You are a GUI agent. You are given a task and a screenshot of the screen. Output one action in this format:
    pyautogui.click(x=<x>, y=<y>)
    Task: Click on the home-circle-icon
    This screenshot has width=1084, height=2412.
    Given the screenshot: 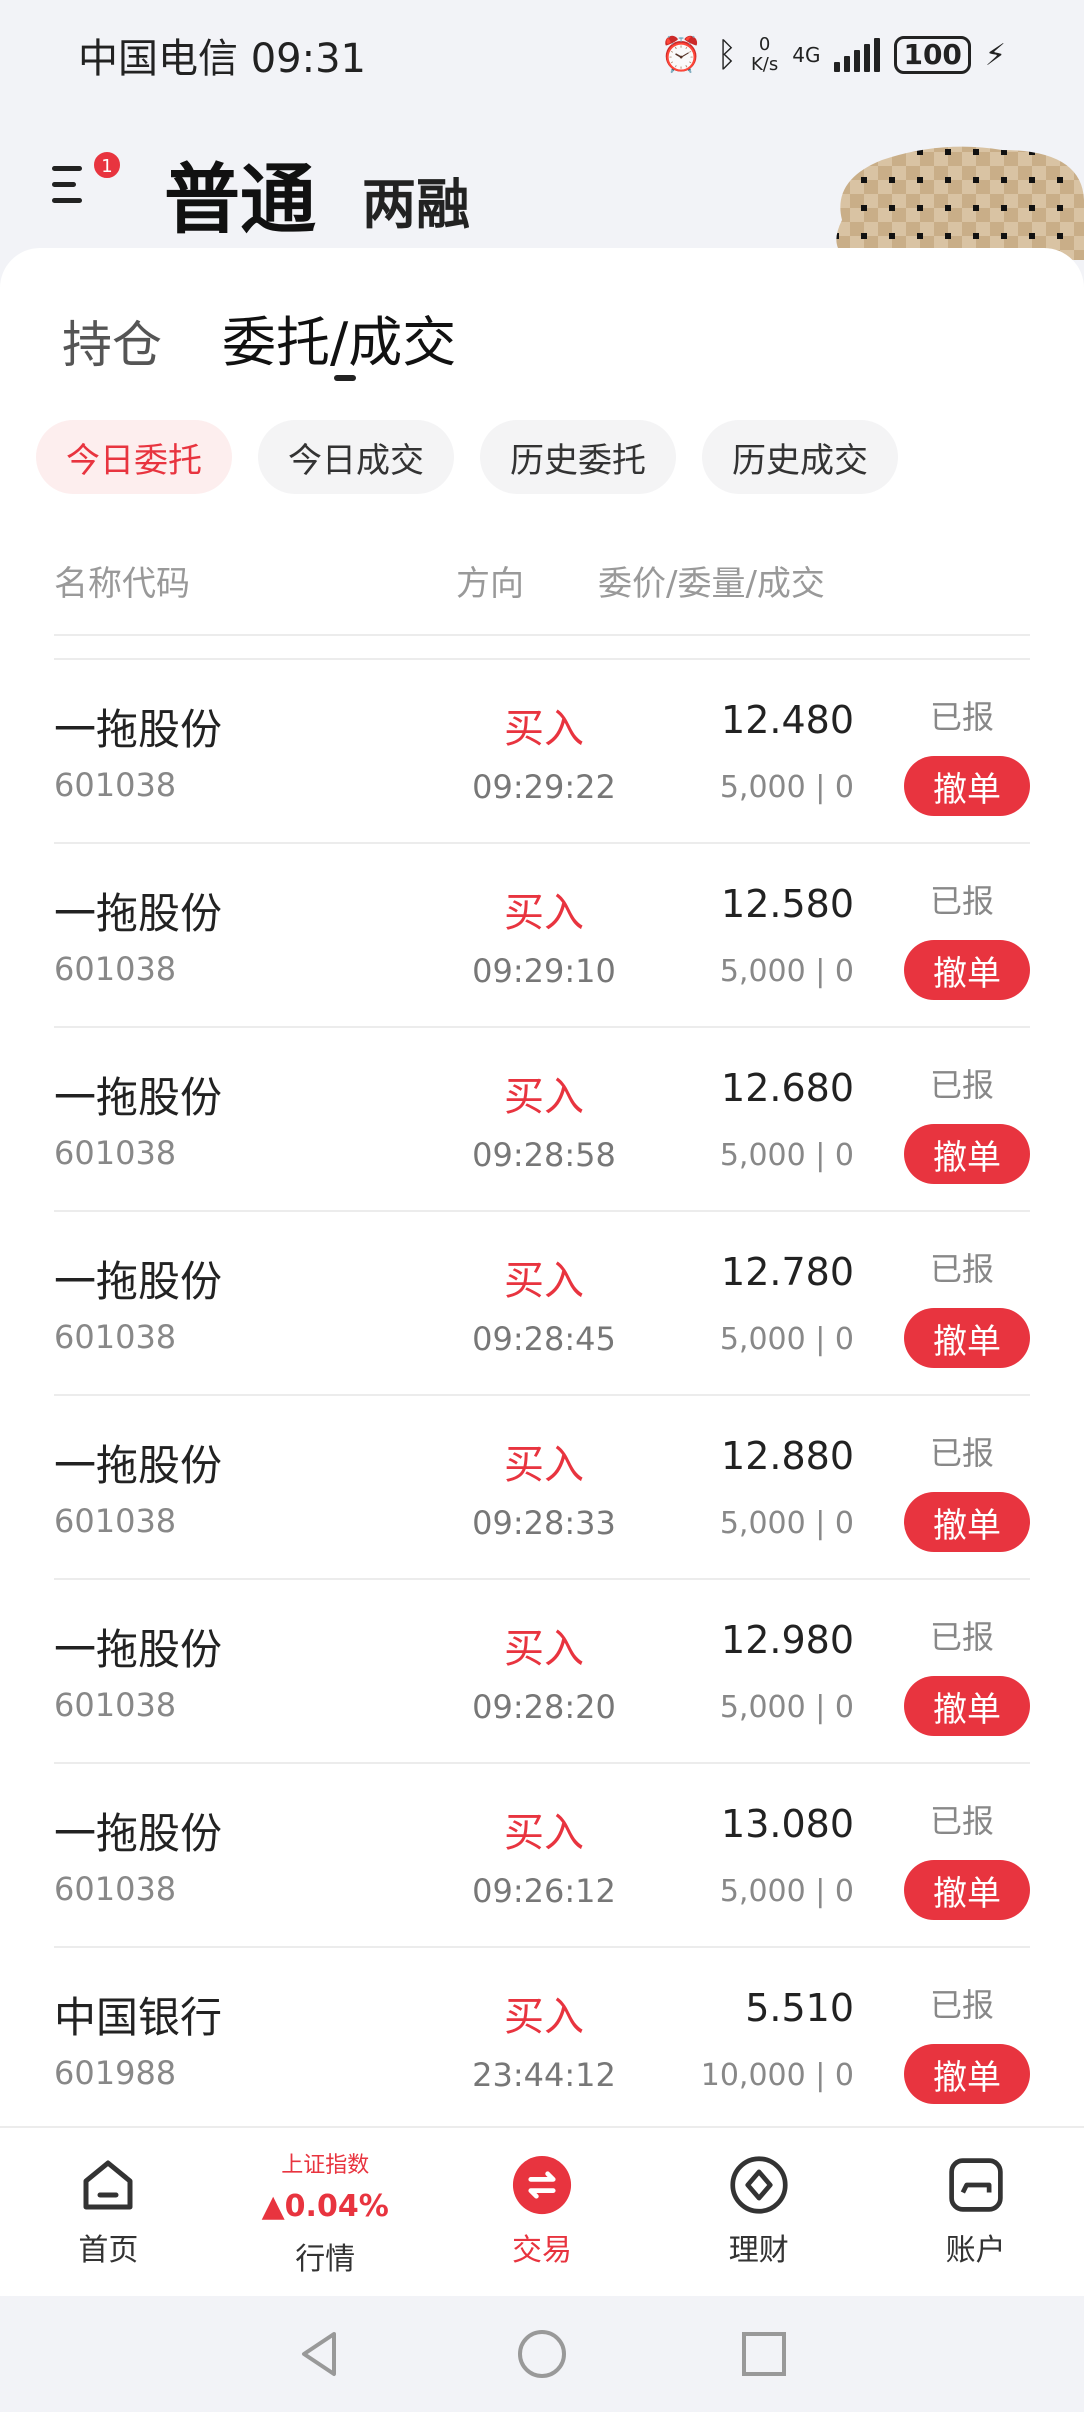 What is the action you would take?
    pyautogui.click(x=542, y=2354)
    